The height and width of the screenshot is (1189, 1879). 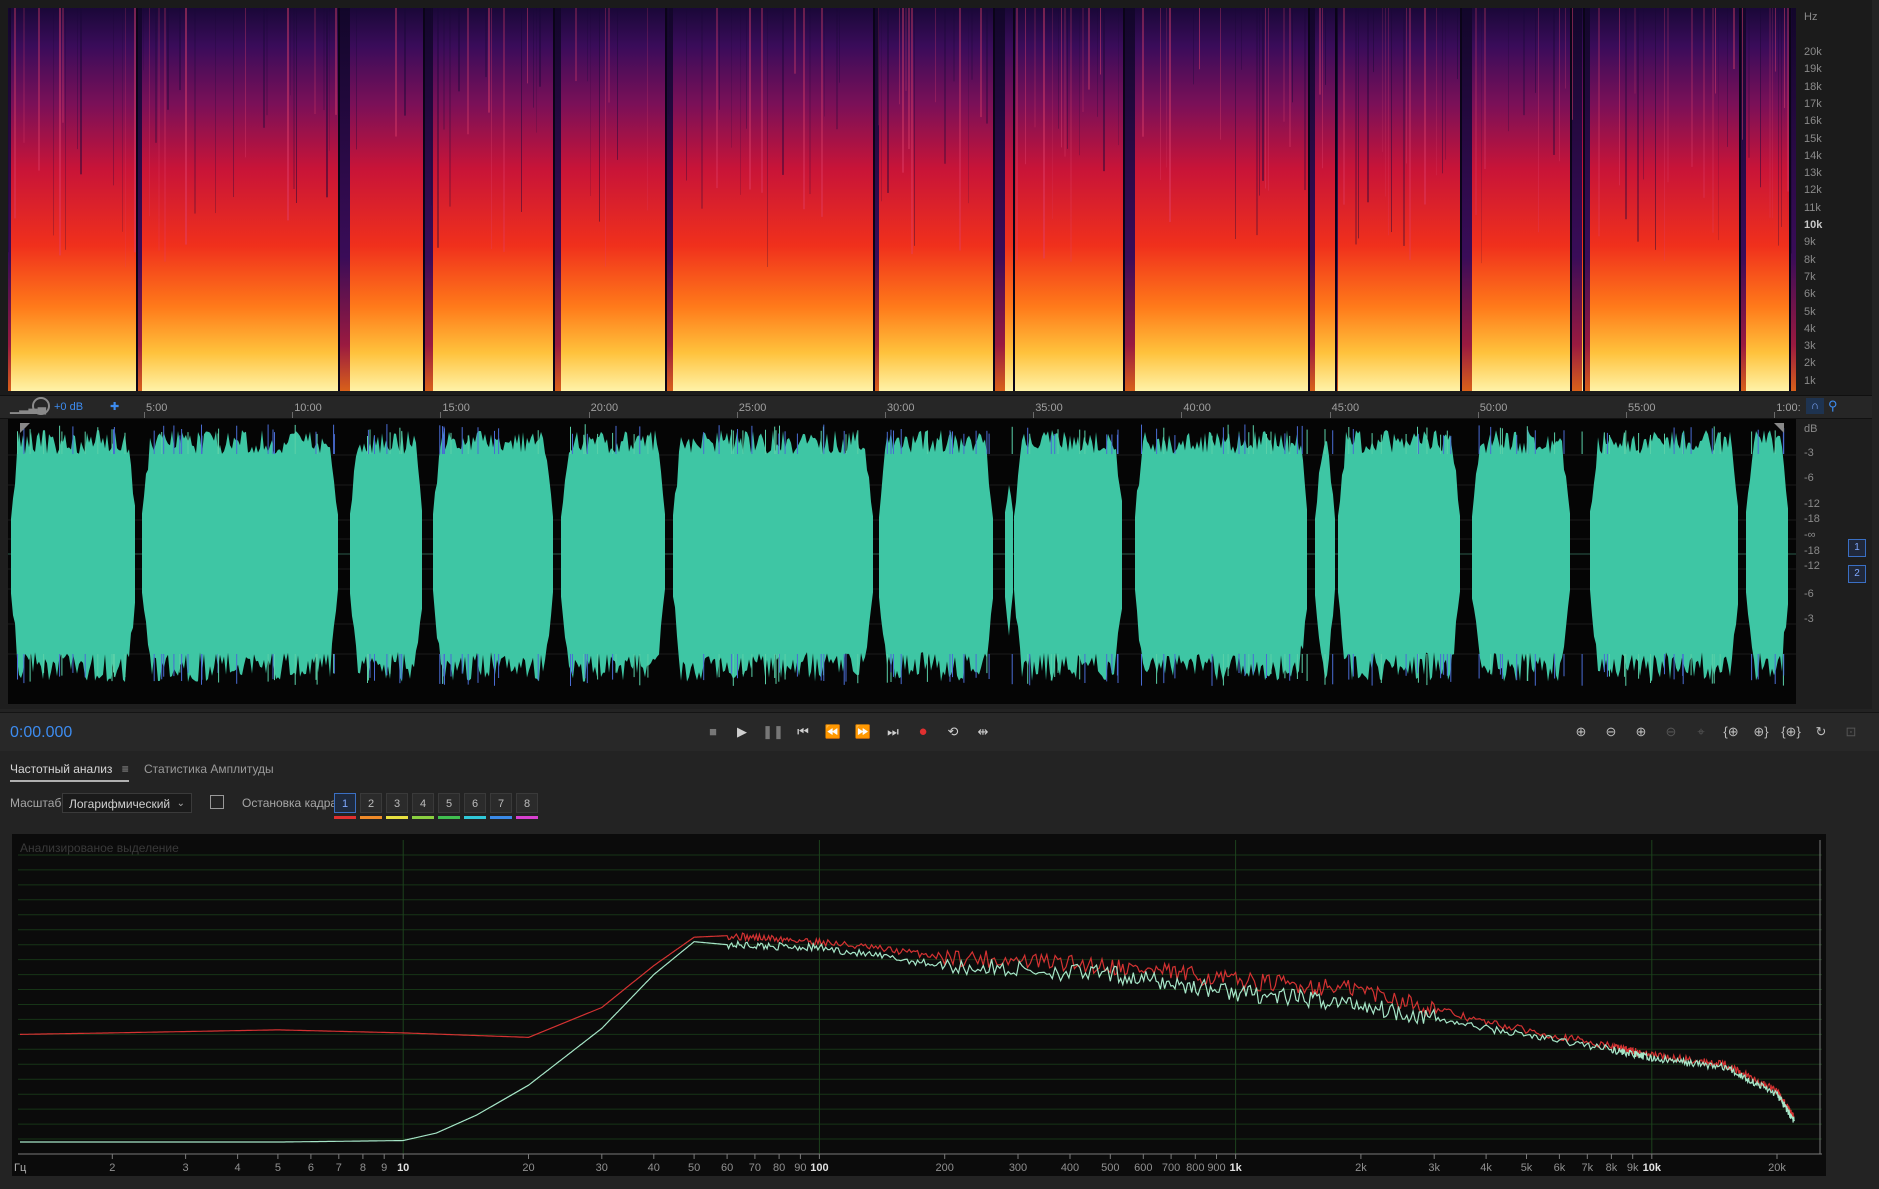 I want to click on x-tick-label: 80, so click(x=779, y=1168).